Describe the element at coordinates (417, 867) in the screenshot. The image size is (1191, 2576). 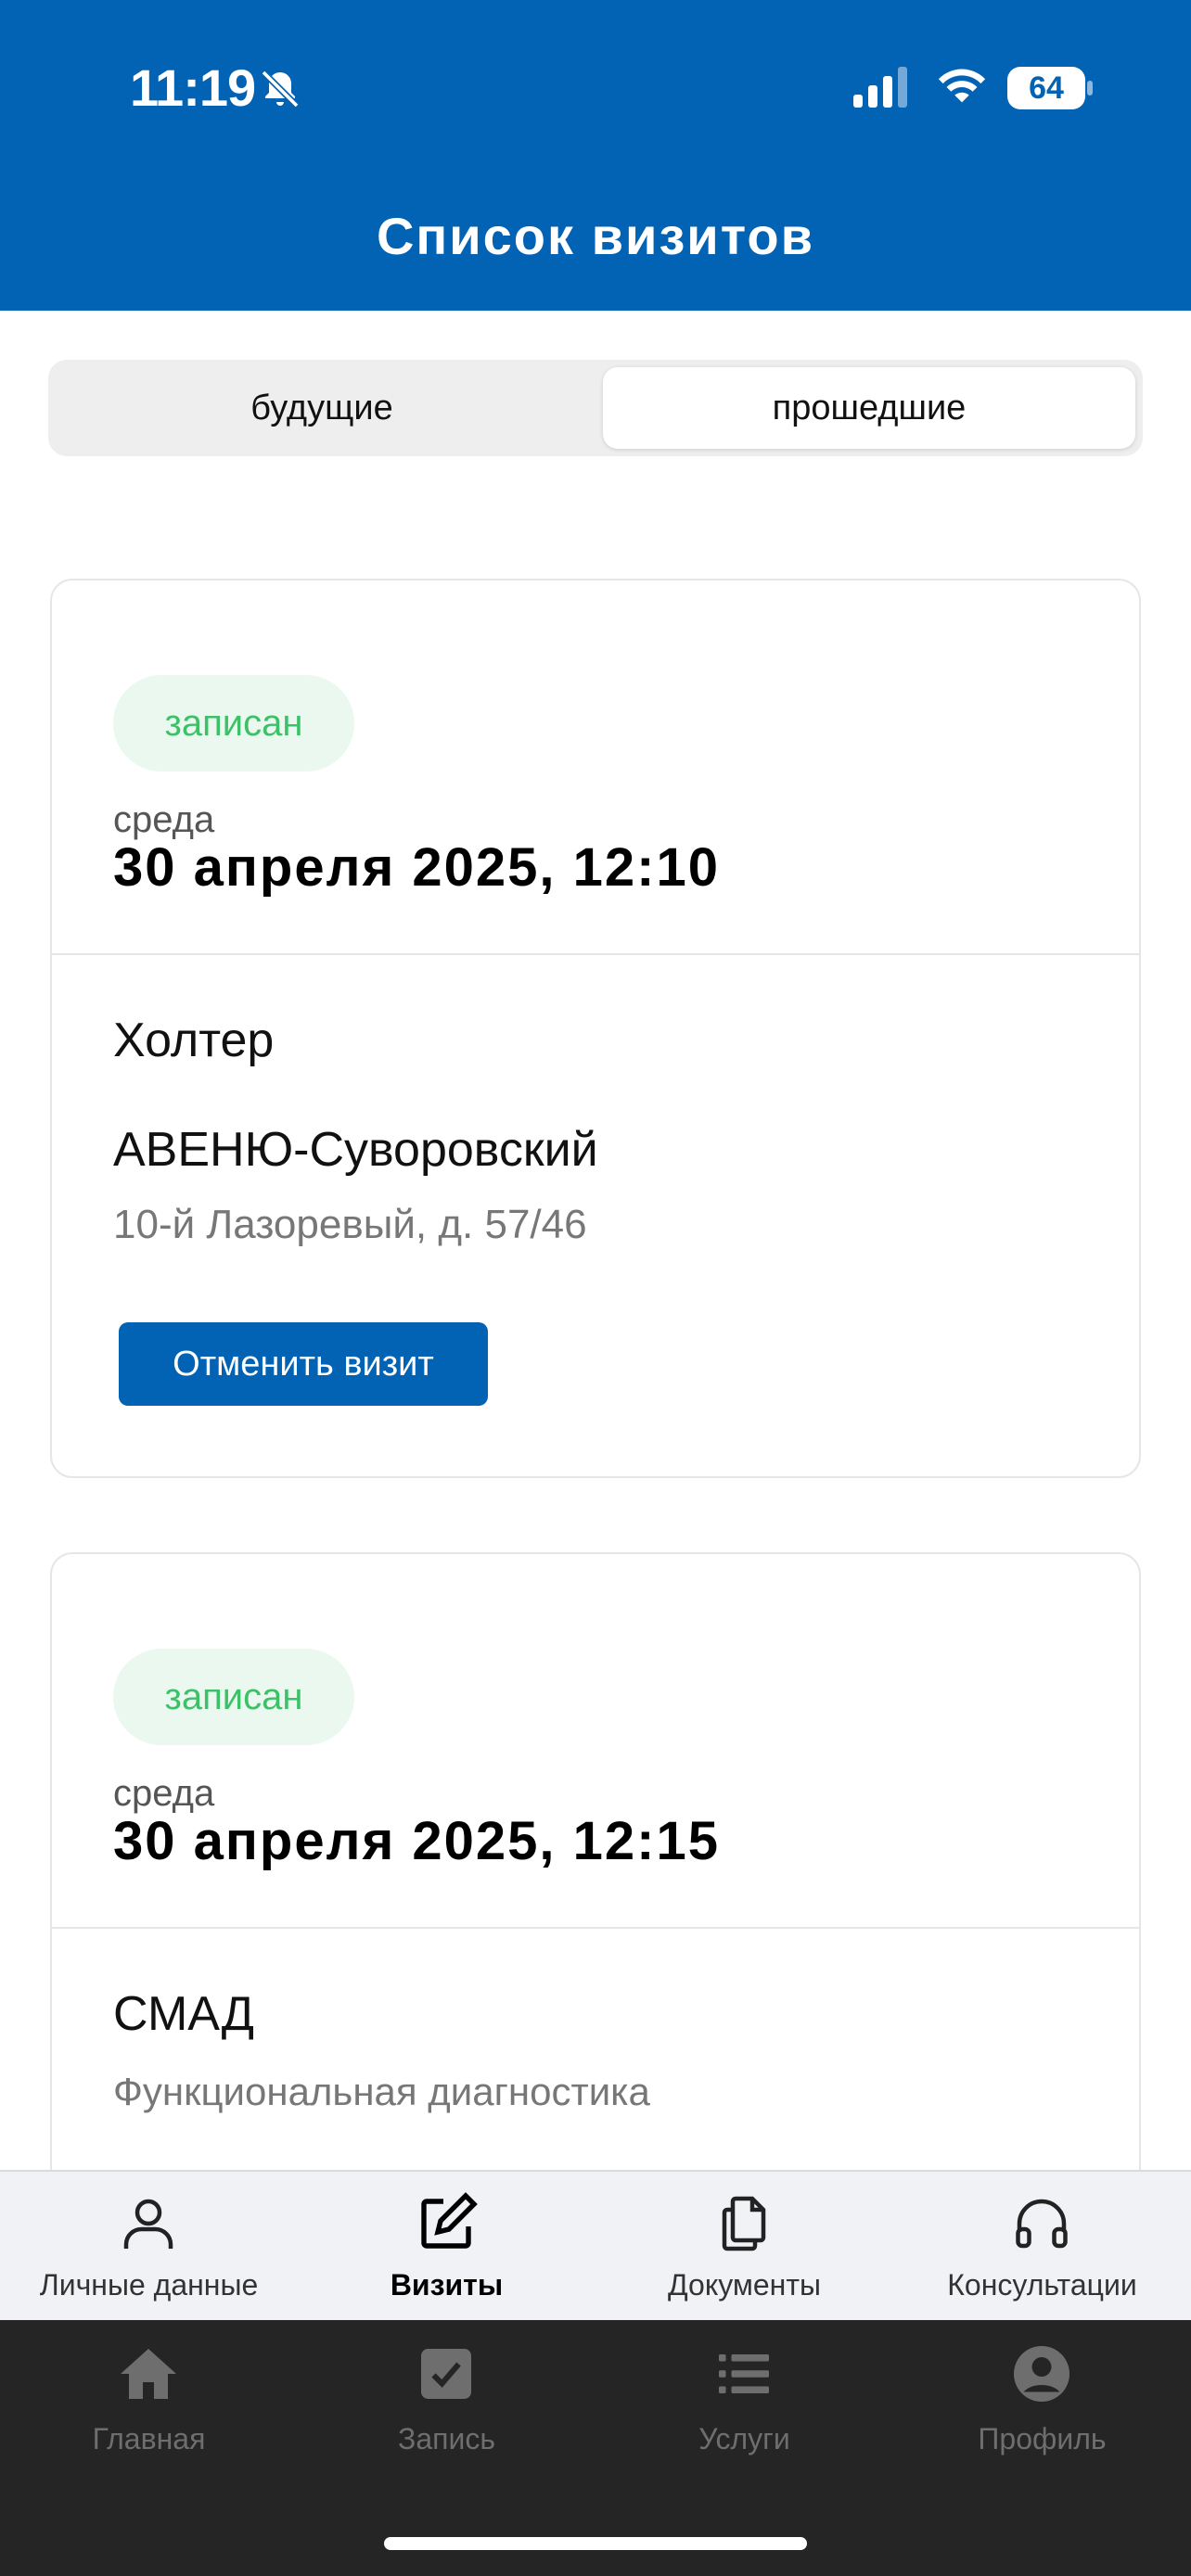
I see `visit-datetime: 30 апреля 2025, 12:10` at that location.